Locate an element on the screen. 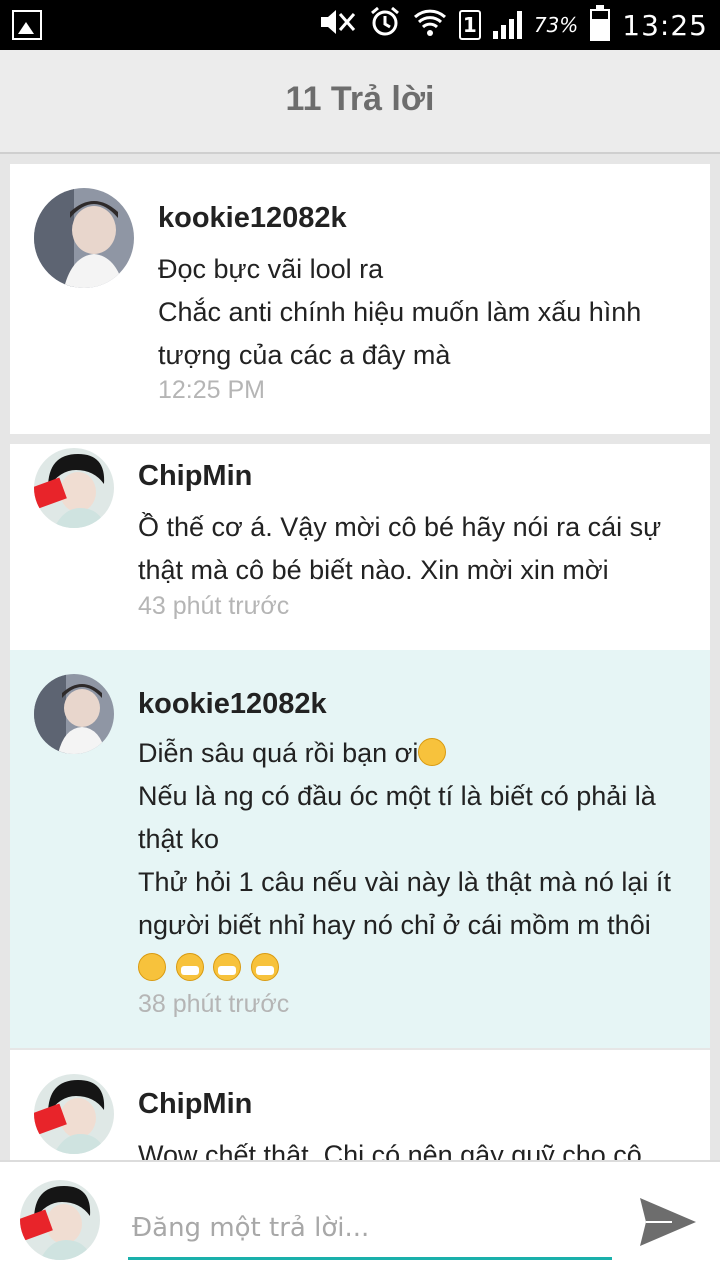  alarm-icon is located at coordinates (385, 25).